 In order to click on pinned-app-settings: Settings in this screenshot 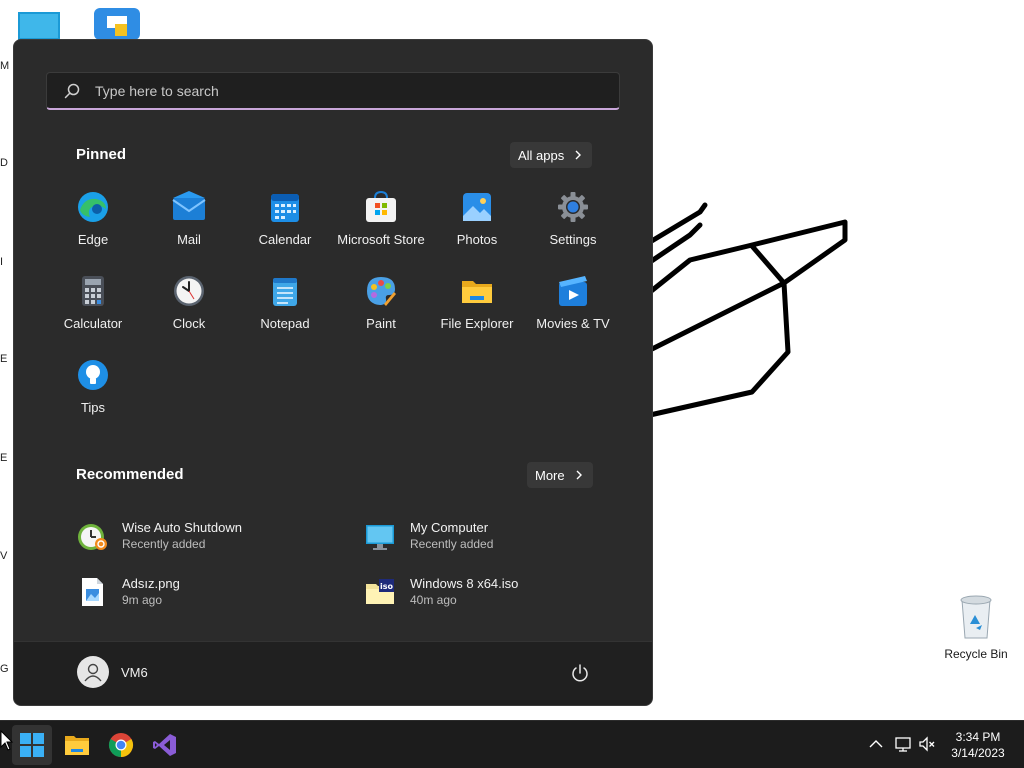, I will do `click(573, 228)`.